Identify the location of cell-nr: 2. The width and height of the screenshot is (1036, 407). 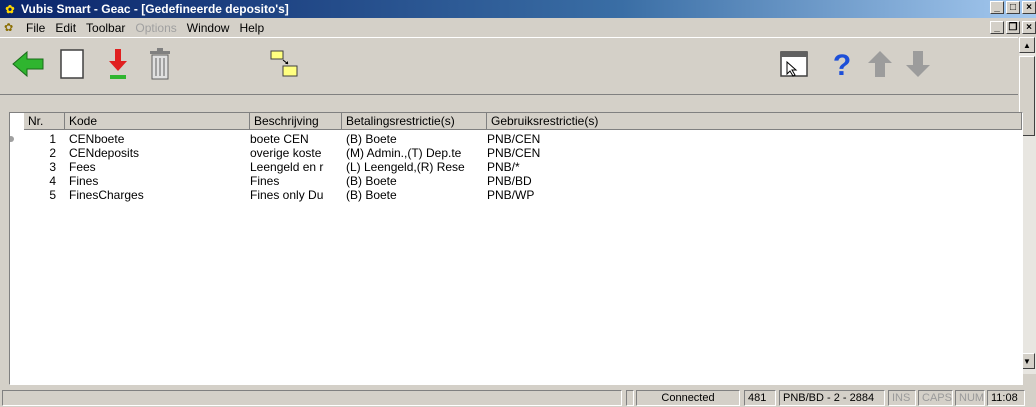
(52, 153).